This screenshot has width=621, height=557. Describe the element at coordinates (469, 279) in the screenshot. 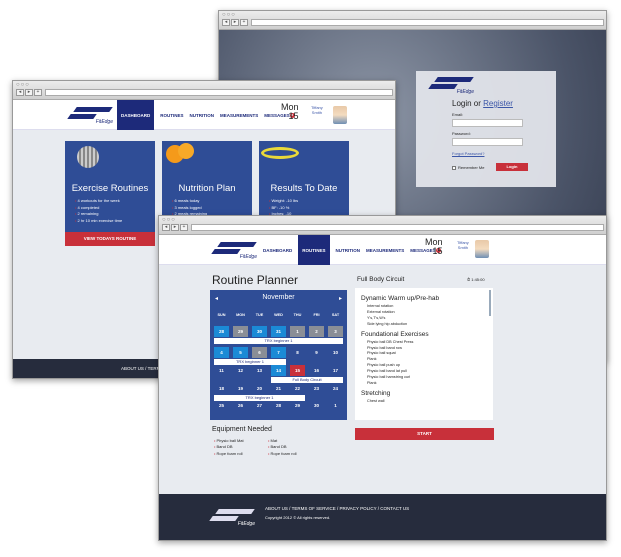

I see `stopwatch-icon: ⏱` at that location.